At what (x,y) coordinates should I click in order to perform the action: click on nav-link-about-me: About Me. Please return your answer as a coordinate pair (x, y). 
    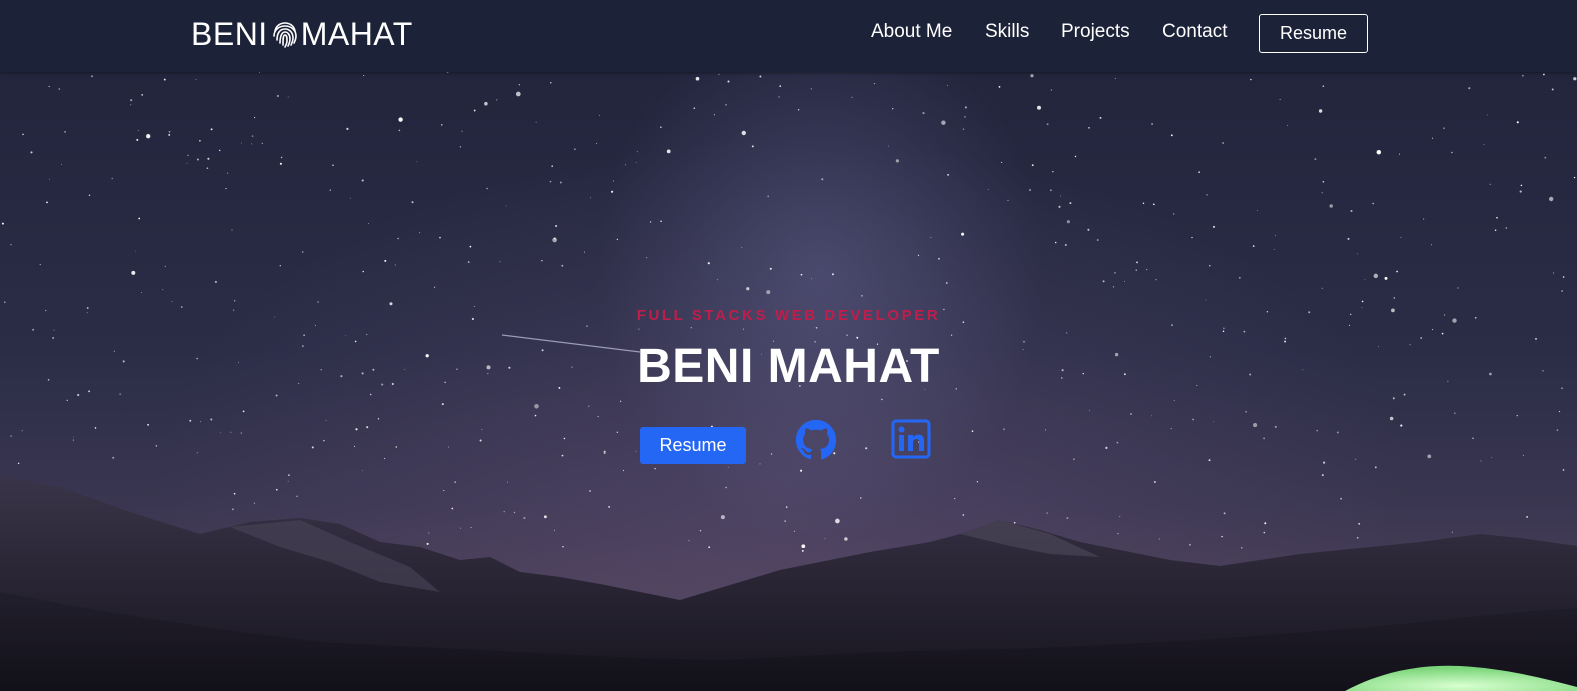
    Looking at the image, I should click on (911, 32).